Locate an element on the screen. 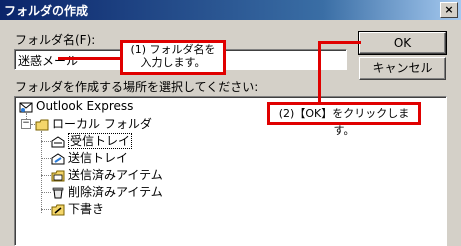  tree-label: 送信トレイ is located at coordinates (98, 158).